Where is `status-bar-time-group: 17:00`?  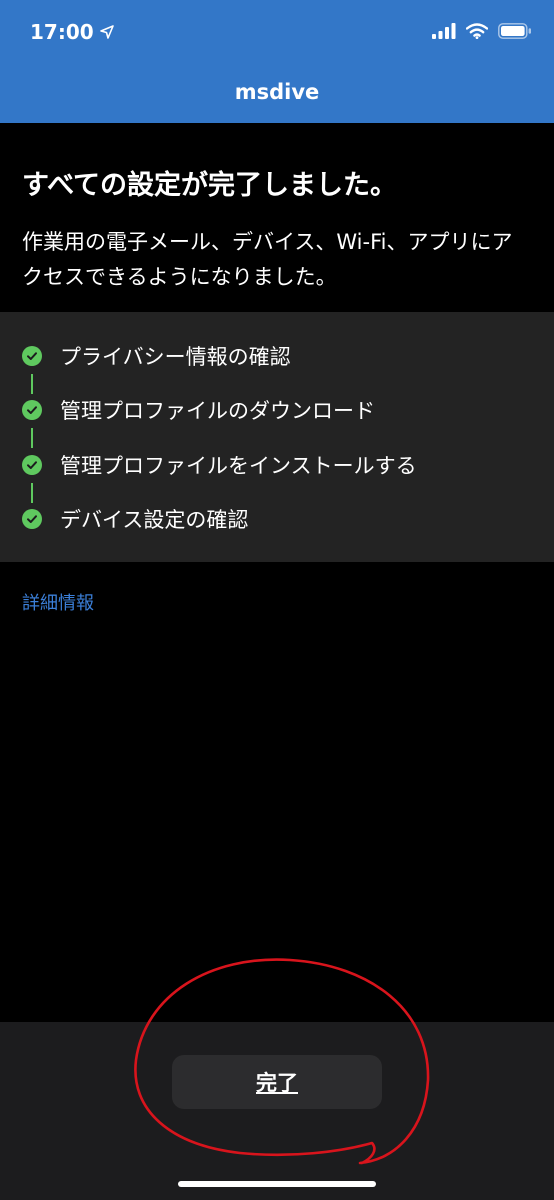 status-bar-time-group: 17:00 is located at coordinates (72, 32).